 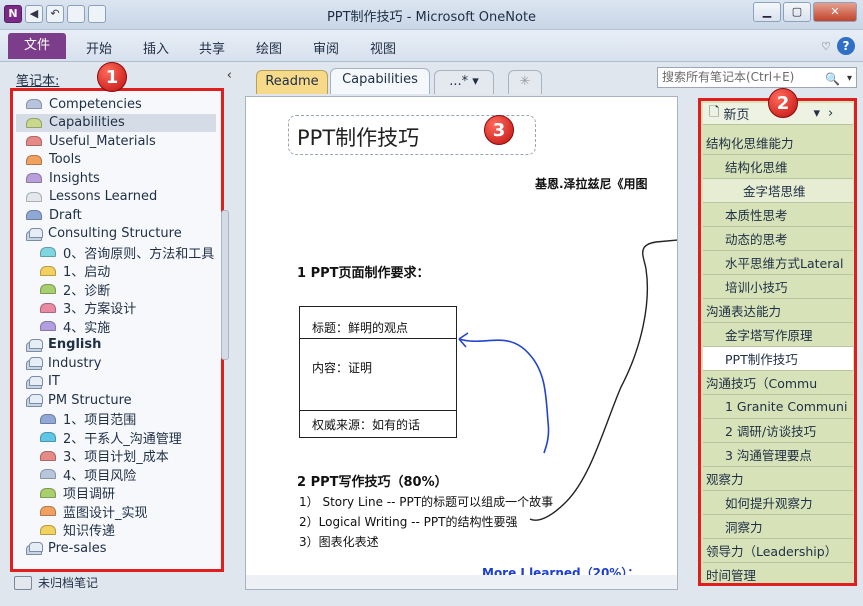 I want to click on unfiled-notes: 未归档笔记, so click(x=56, y=582).